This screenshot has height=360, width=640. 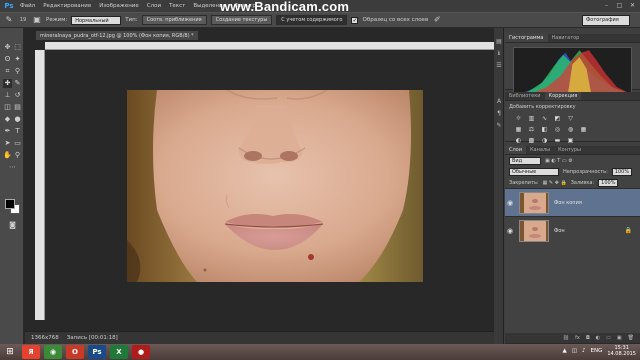 What do you see at coordinates (67, 6) in the screenshot?
I see `menu-edit: Редактирование` at bounding box center [67, 6].